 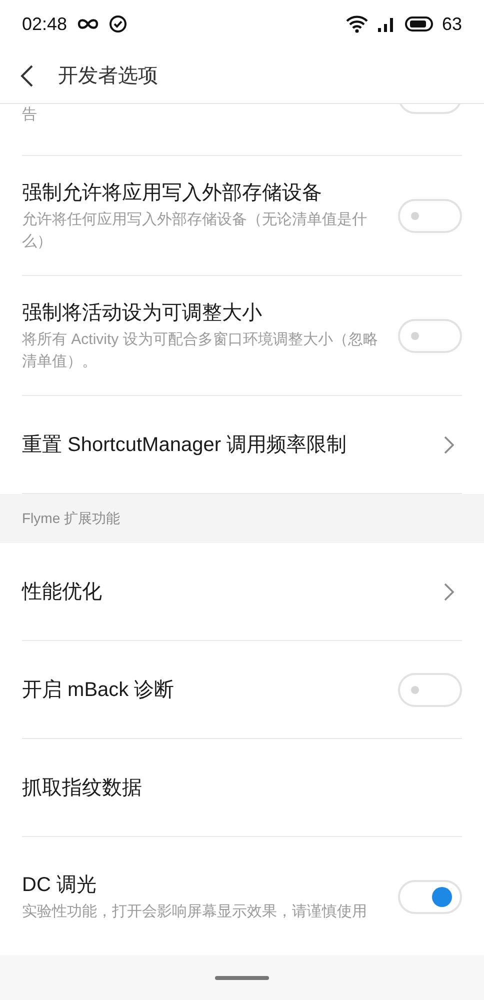 What do you see at coordinates (202, 444) in the screenshot?
I see `setting-title: 重置 ShortcutManager 调用频率限制` at bounding box center [202, 444].